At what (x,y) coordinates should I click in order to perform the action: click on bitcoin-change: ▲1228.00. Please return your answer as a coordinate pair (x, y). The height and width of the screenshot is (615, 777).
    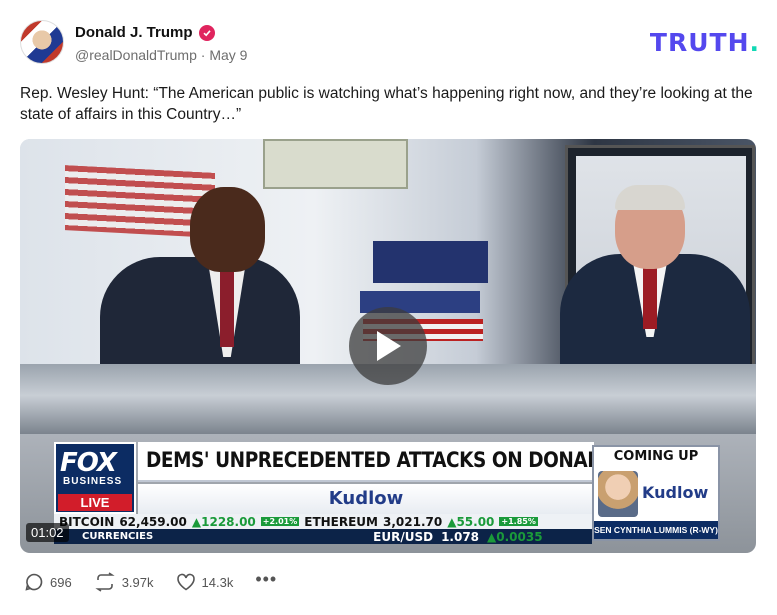
    Looking at the image, I should click on (223, 521).